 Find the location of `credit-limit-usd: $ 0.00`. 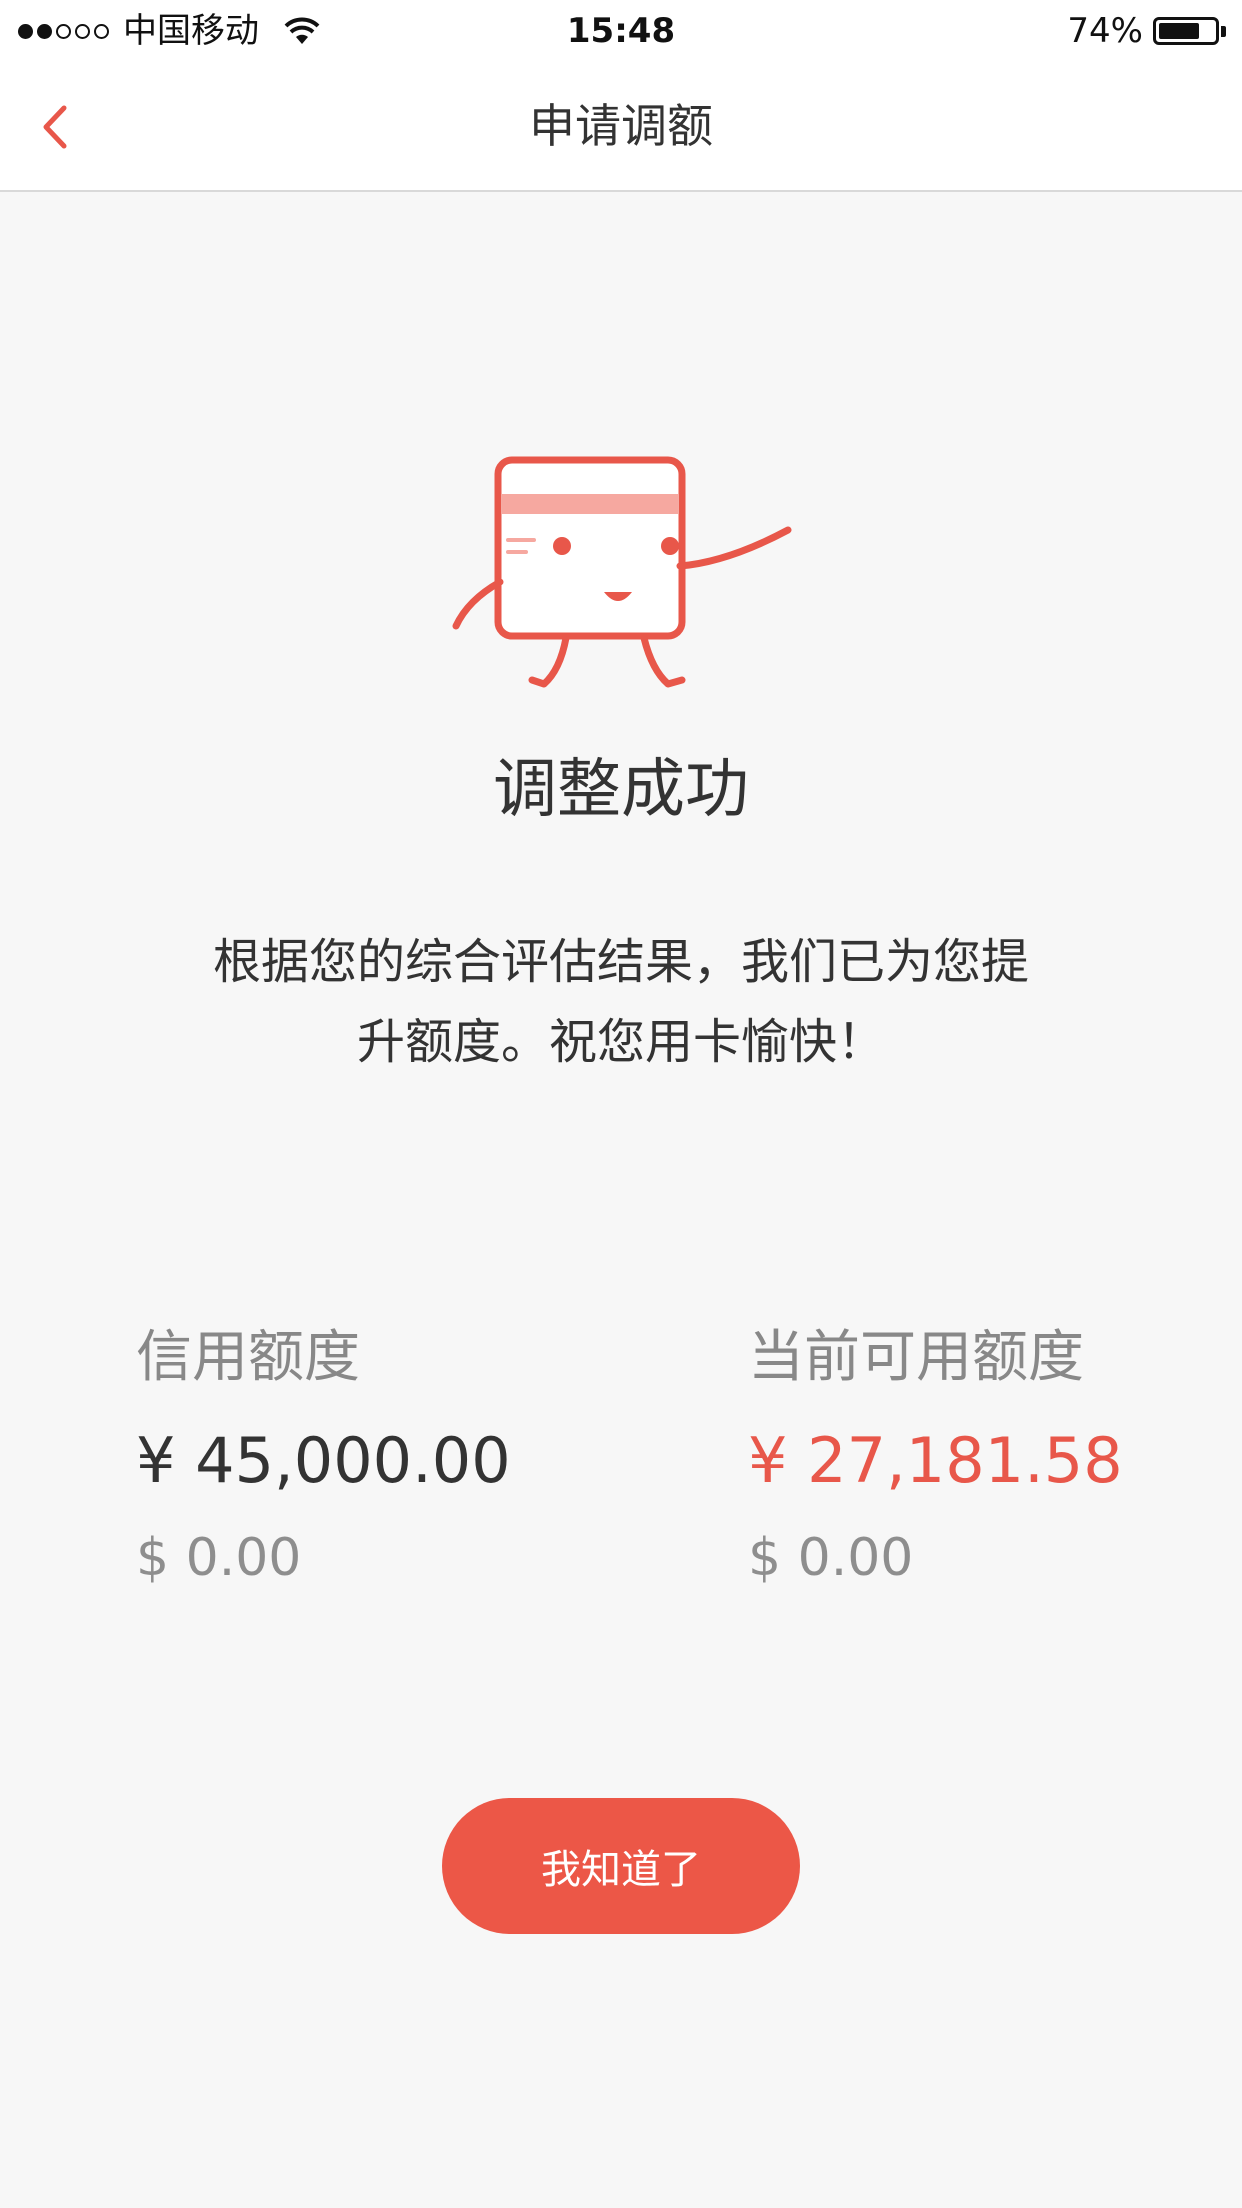

credit-limit-usd: $ 0.00 is located at coordinates (219, 1558).